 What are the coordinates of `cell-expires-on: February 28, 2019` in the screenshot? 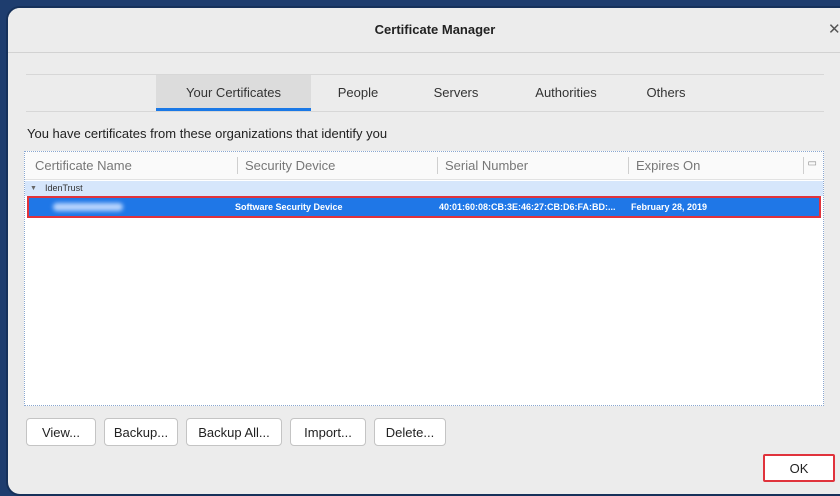 It's located at (669, 207).